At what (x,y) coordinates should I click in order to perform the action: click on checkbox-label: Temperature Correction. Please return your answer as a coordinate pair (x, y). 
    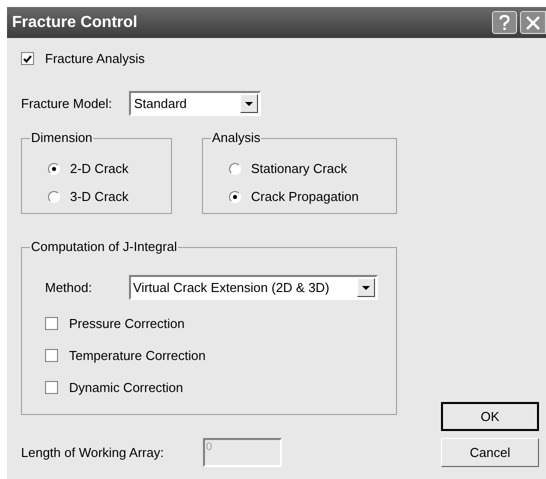
    Looking at the image, I should click on (137, 355).